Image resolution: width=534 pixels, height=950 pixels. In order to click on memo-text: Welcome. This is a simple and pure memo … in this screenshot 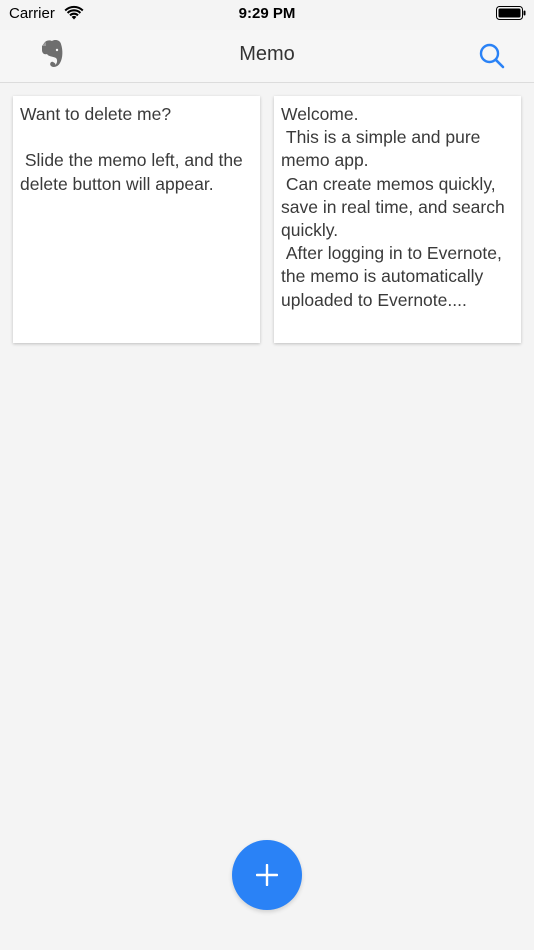, I will do `click(393, 207)`.